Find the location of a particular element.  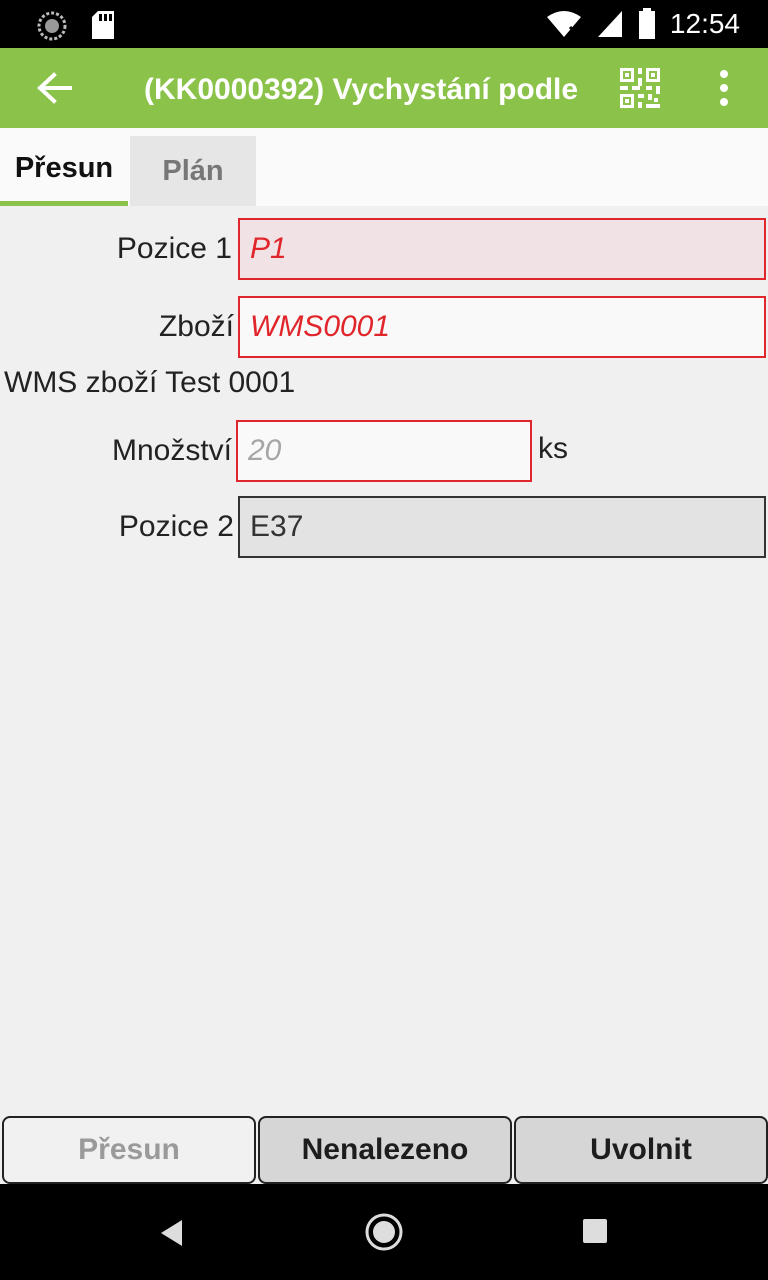

mnozstvi-input: 20 is located at coordinates (384, 451).